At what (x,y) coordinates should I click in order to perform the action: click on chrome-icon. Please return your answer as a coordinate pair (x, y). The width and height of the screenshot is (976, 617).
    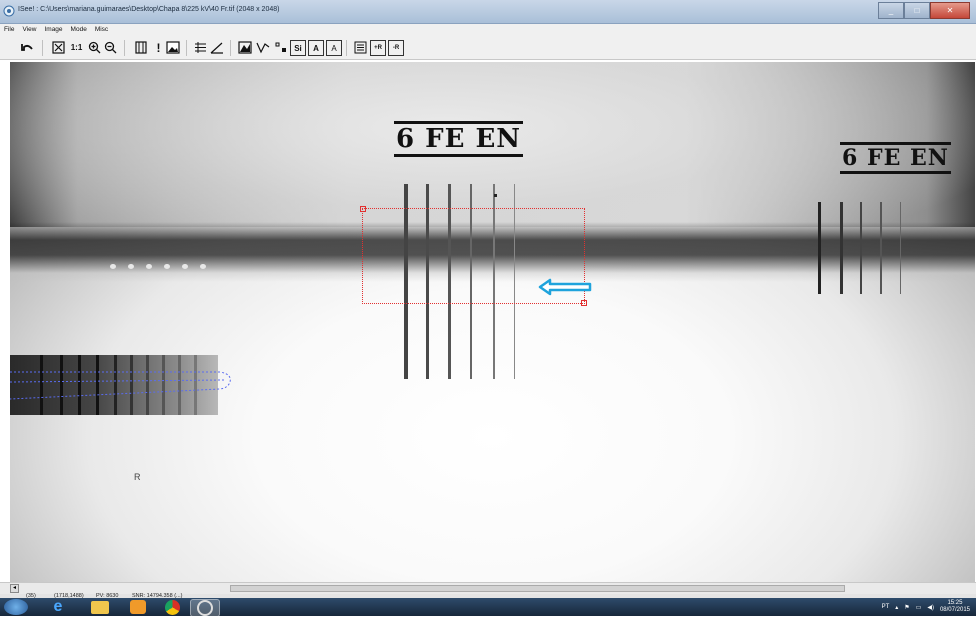
    Looking at the image, I should click on (172, 607).